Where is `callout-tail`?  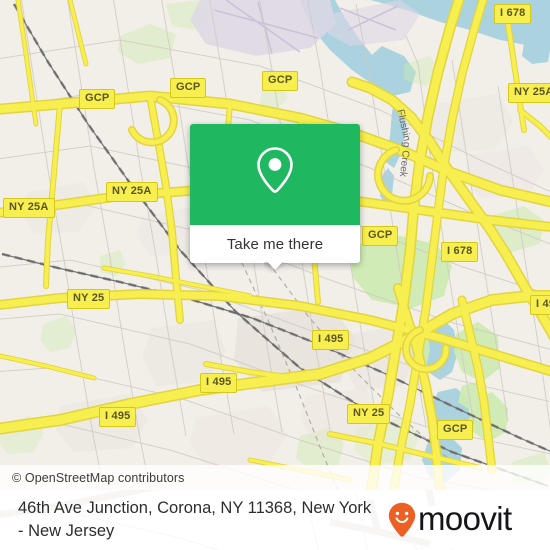 callout-tail is located at coordinates (275, 267).